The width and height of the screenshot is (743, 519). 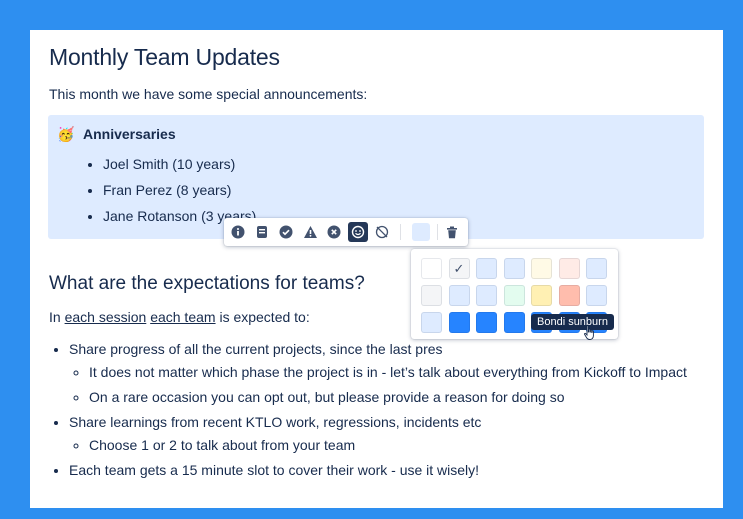 What do you see at coordinates (382, 232) in the screenshot?
I see `emoji-off-icon` at bounding box center [382, 232].